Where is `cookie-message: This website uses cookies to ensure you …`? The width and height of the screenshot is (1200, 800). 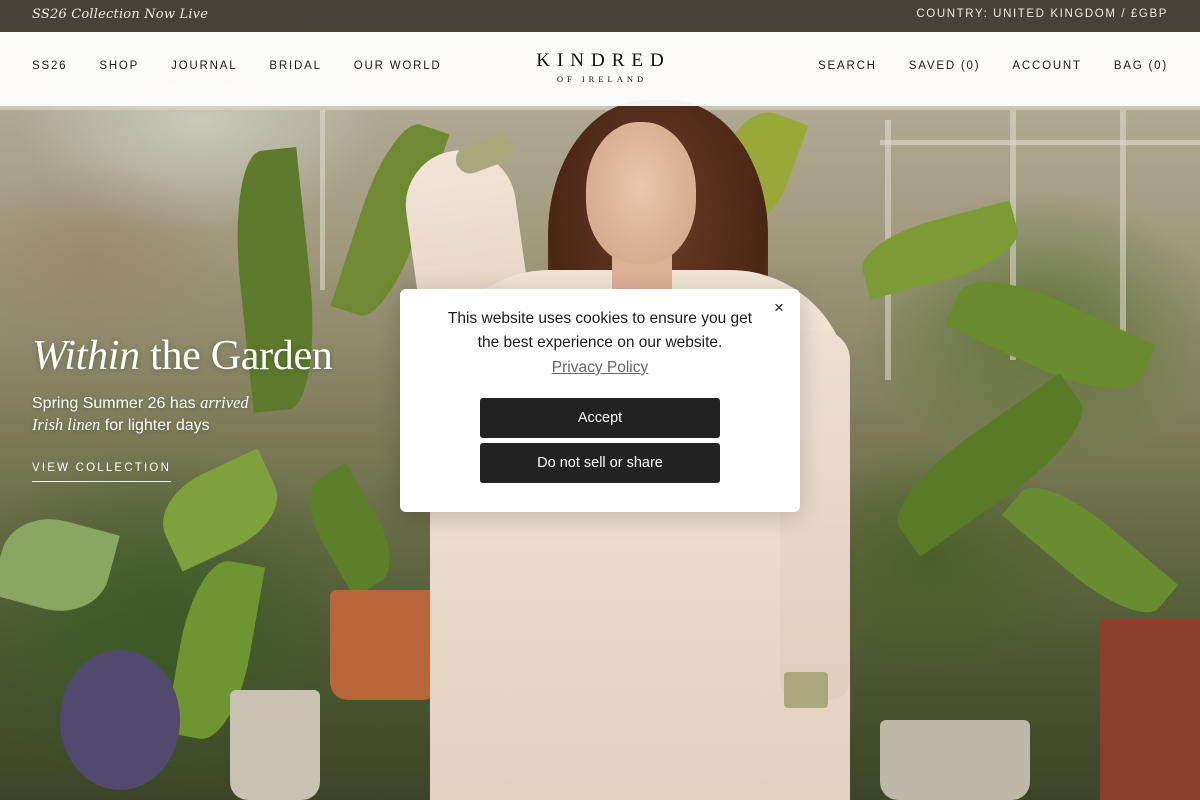
cookie-message: This website uses cookies to ensure you … is located at coordinates (600, 330).